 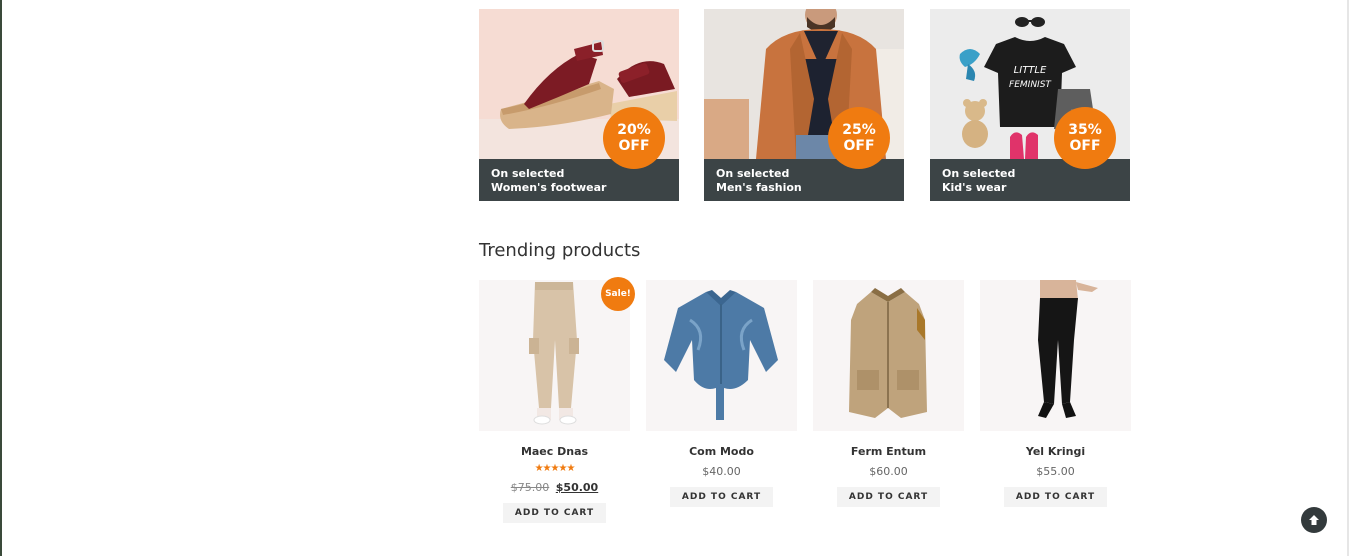 What do you see at coordinates (634, 130) in the screenshot?
I see `discount-percent: 20%` at bounding box center [634, 130].